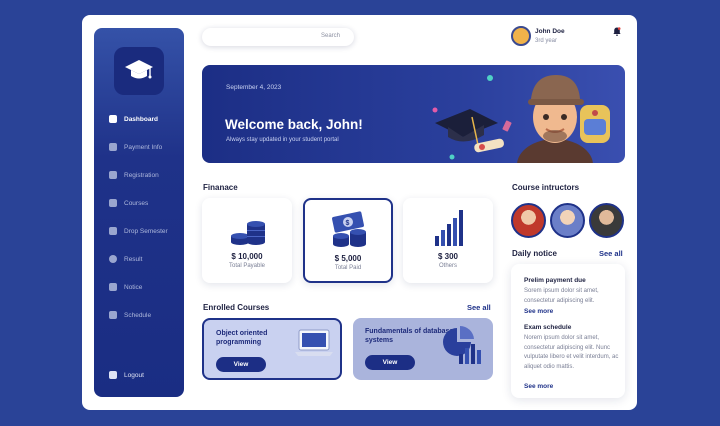 The height and width of the screenshot is (426, 720). I want to click on sidebar-item-label: Notice, so click(133, 287).